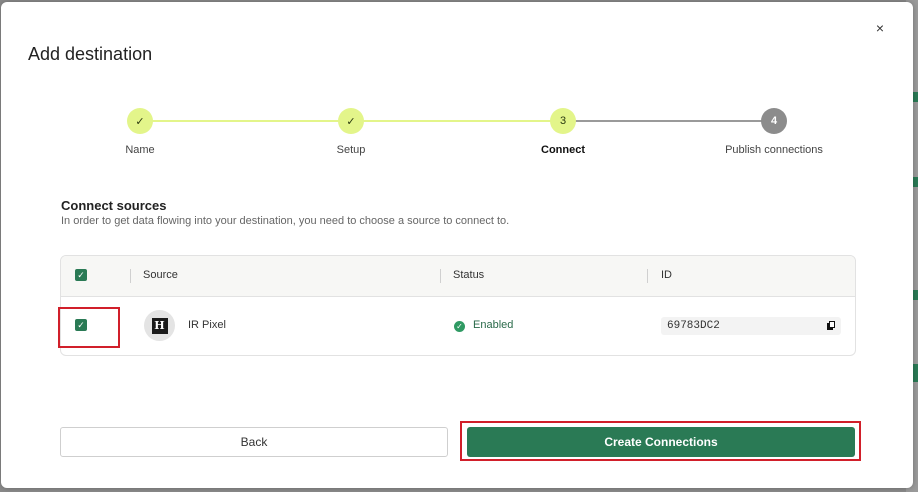 The image size is (918, 492). Describe the element at coordinates (114, 205) in the screenshot. I see `section-title: Connect sources` at that location.